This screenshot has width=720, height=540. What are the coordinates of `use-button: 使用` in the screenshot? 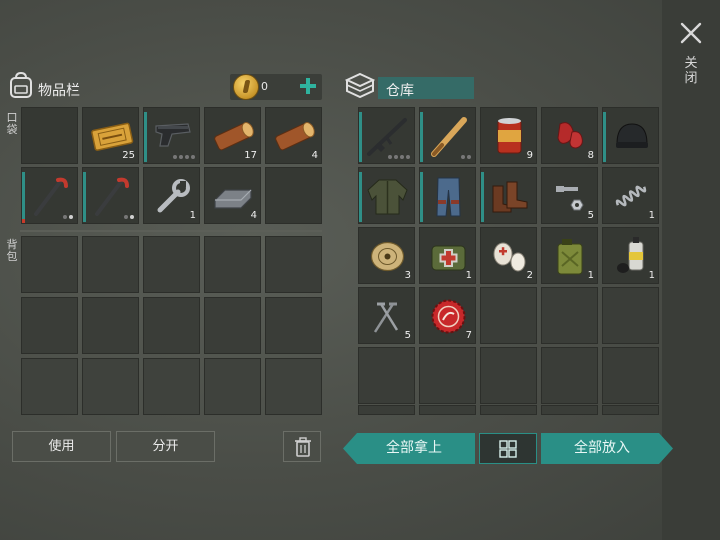 It's located at (61, 446).